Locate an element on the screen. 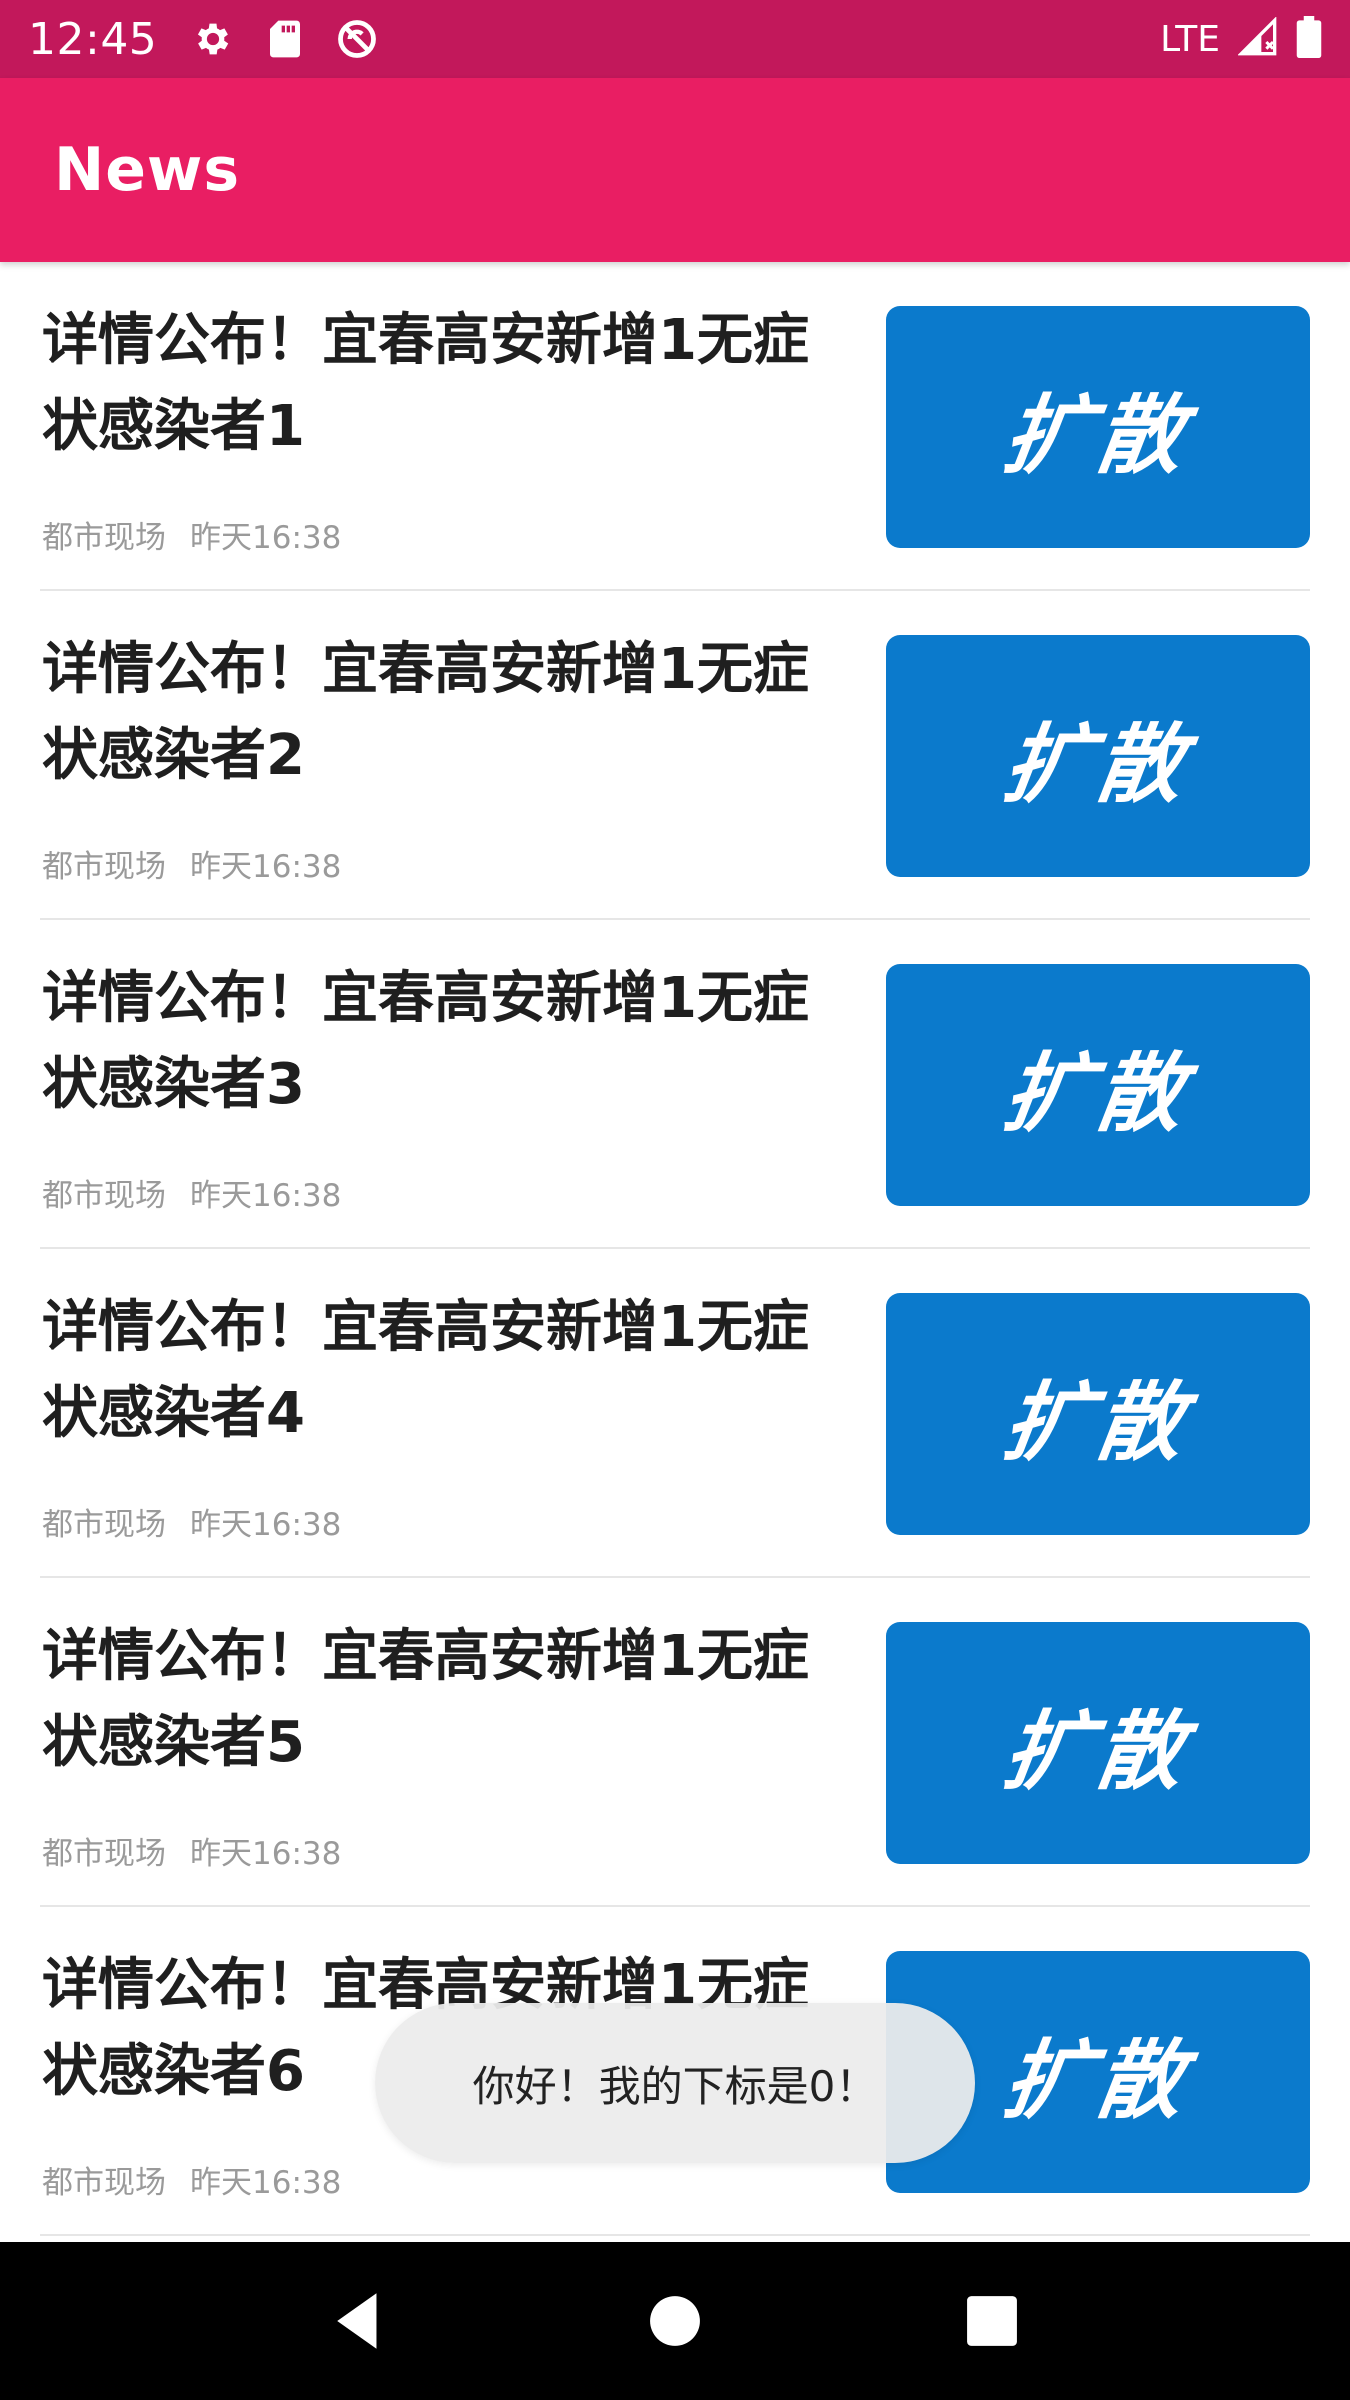 This screenshot has width=1350, height=2400. recents-icon is located at coordinates (992, 2321).